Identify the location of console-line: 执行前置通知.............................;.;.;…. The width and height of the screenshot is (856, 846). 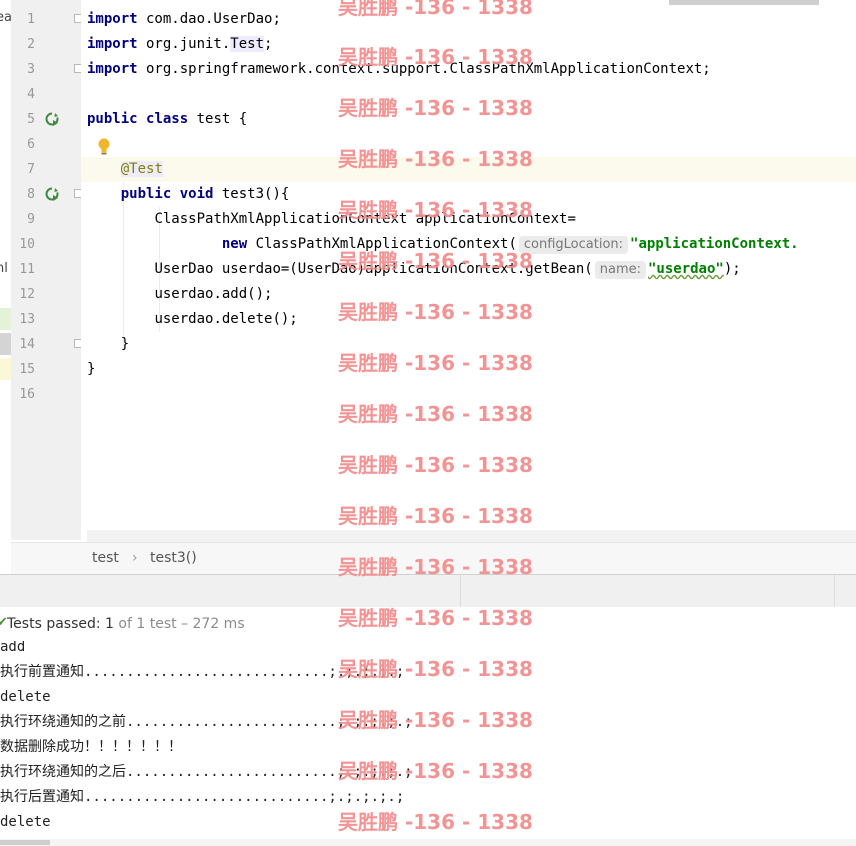
(202, 672).